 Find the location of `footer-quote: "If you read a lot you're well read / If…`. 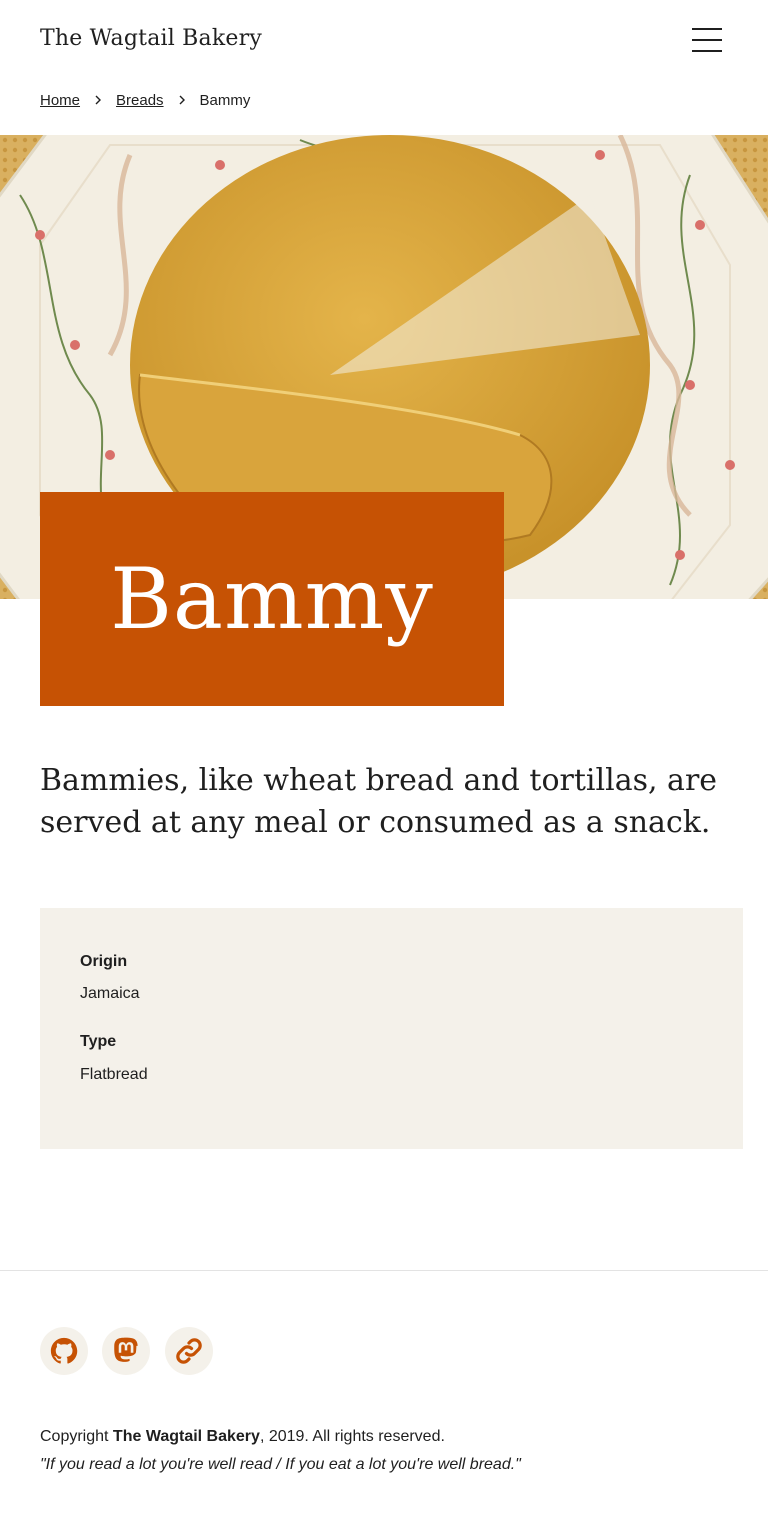

footer-quote: "If you read a lot you're well read / If… is located at coordinates (280, 1464).